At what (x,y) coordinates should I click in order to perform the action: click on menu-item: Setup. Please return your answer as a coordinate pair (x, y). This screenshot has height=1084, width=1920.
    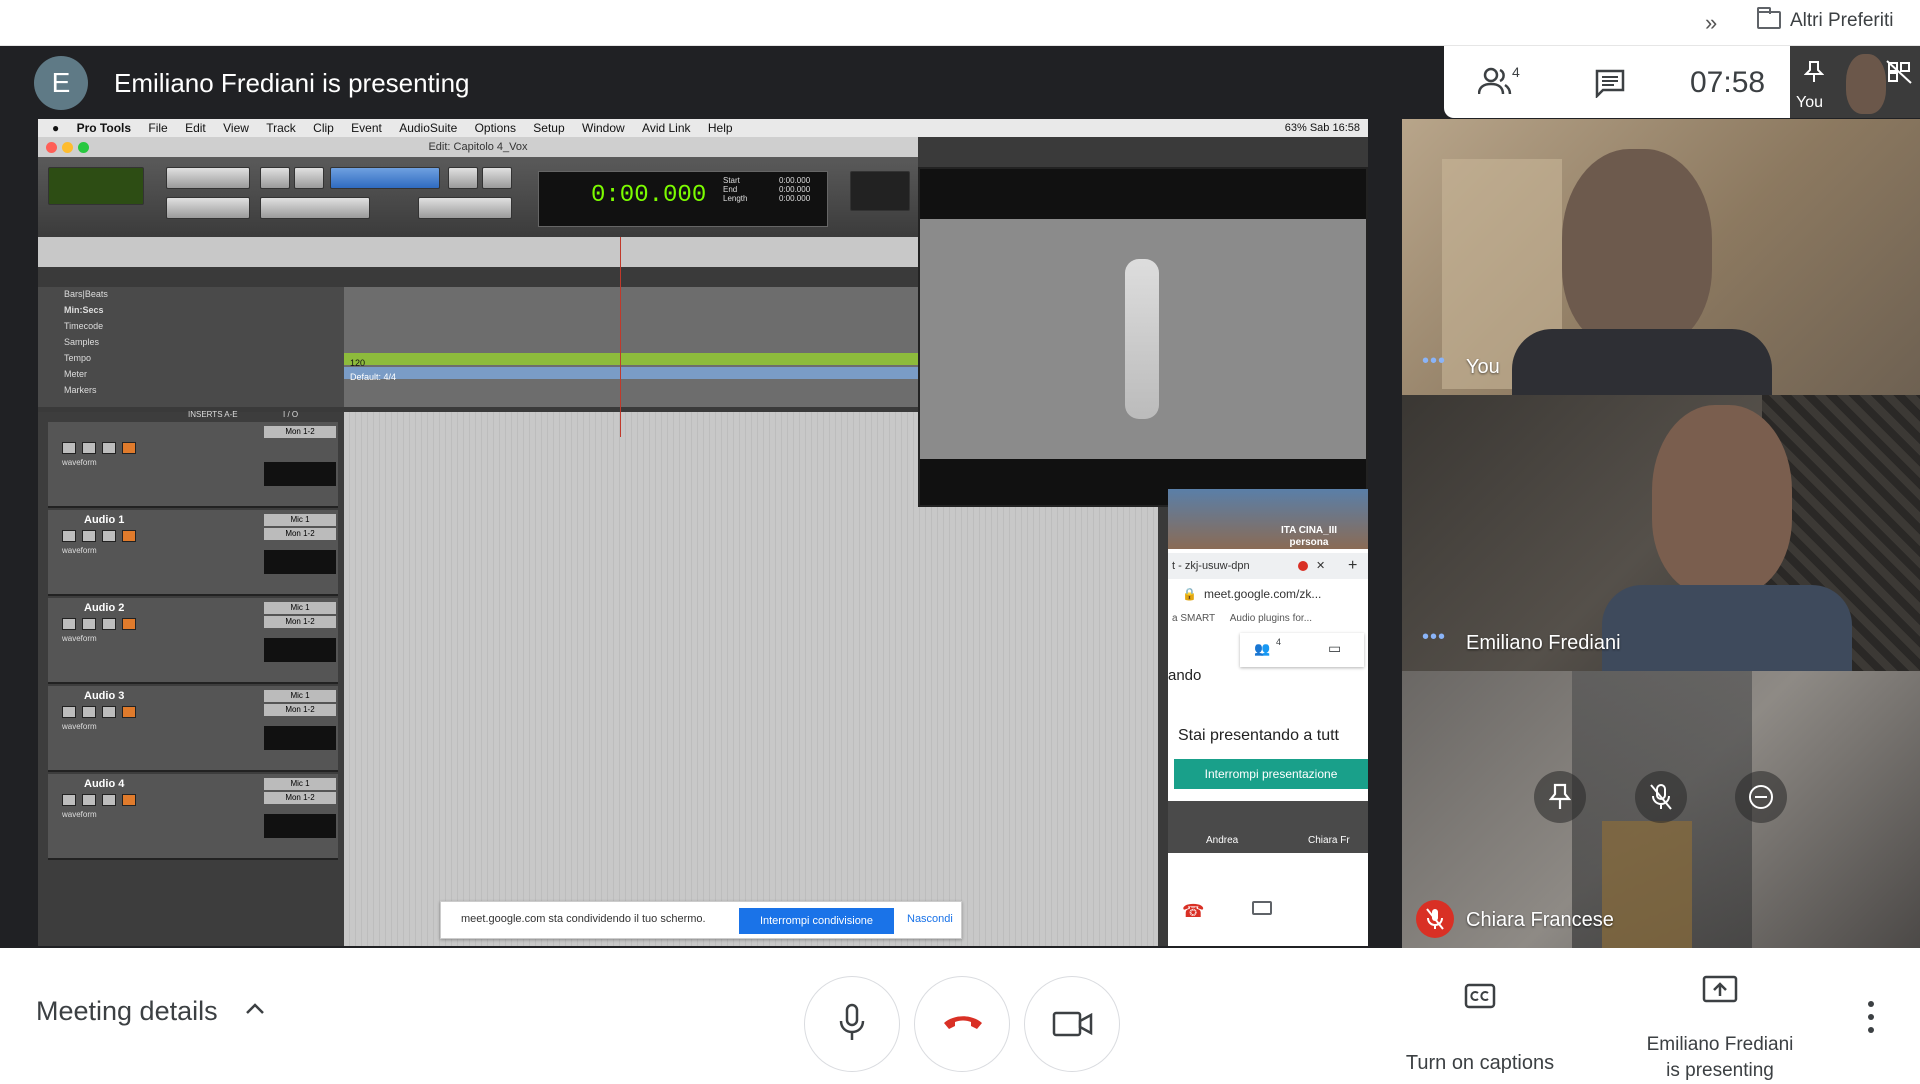
    Looking at the image, I should click on (548, 128).